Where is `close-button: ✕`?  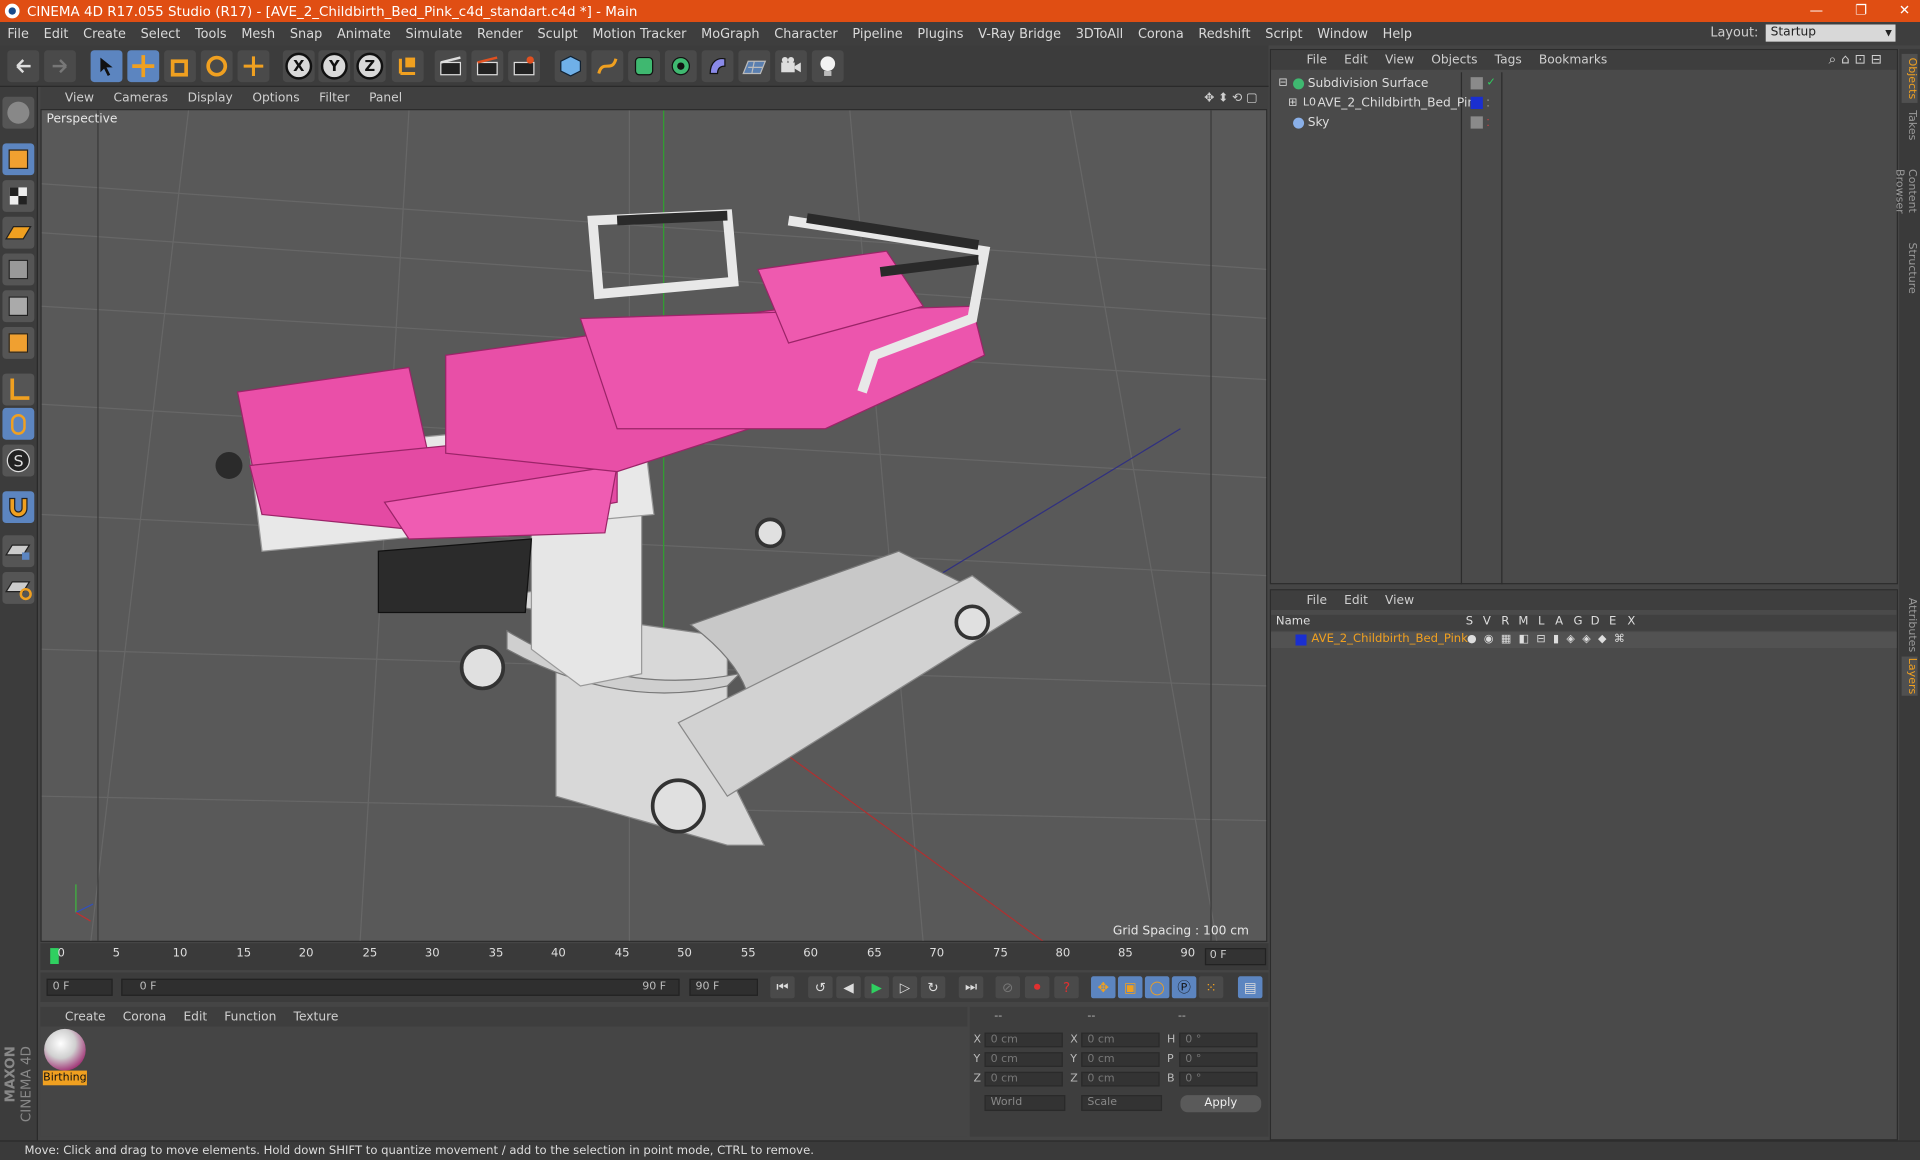 close-button: ✕ is located at coordinates (1904, 11).